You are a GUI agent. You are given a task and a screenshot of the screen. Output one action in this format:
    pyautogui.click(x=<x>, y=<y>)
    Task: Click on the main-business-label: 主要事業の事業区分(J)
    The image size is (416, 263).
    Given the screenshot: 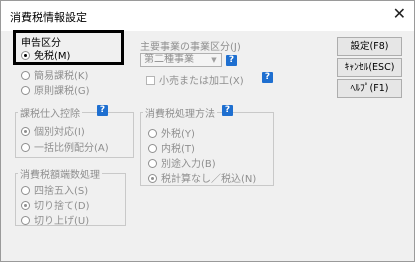 What is the action you would take?
    pyautogui.click(x=190, y=47)
    